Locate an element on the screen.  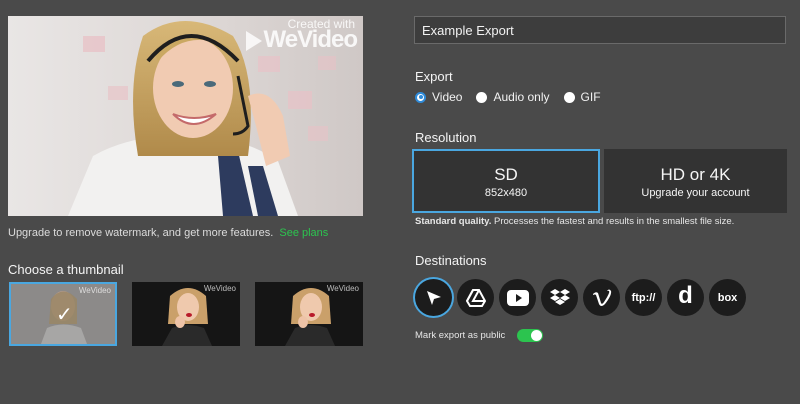
destination-wevideo is located at coordinates (433, 297).